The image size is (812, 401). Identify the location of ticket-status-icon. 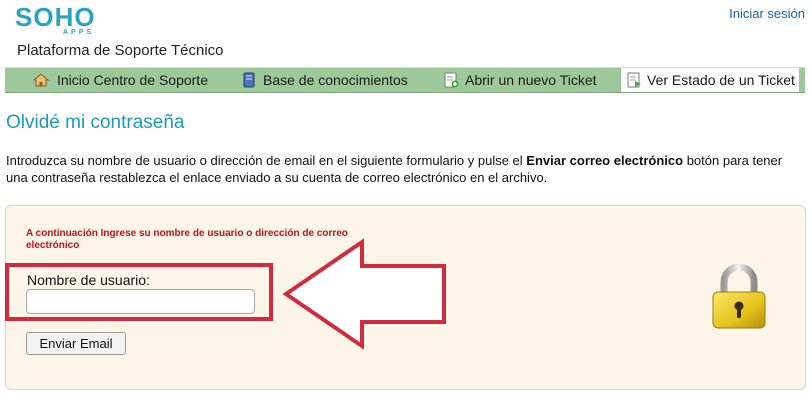
(634, 80).